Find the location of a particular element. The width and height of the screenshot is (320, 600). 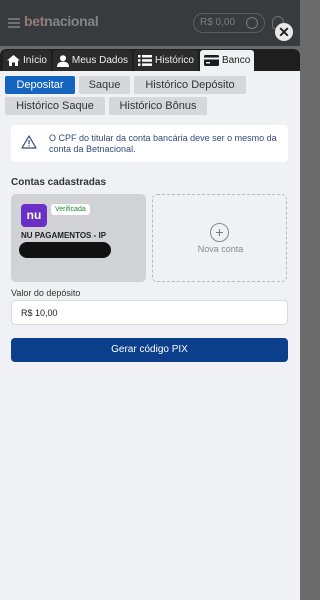

deposit-label: Valor do depósito is located at coordinates (46, 293).